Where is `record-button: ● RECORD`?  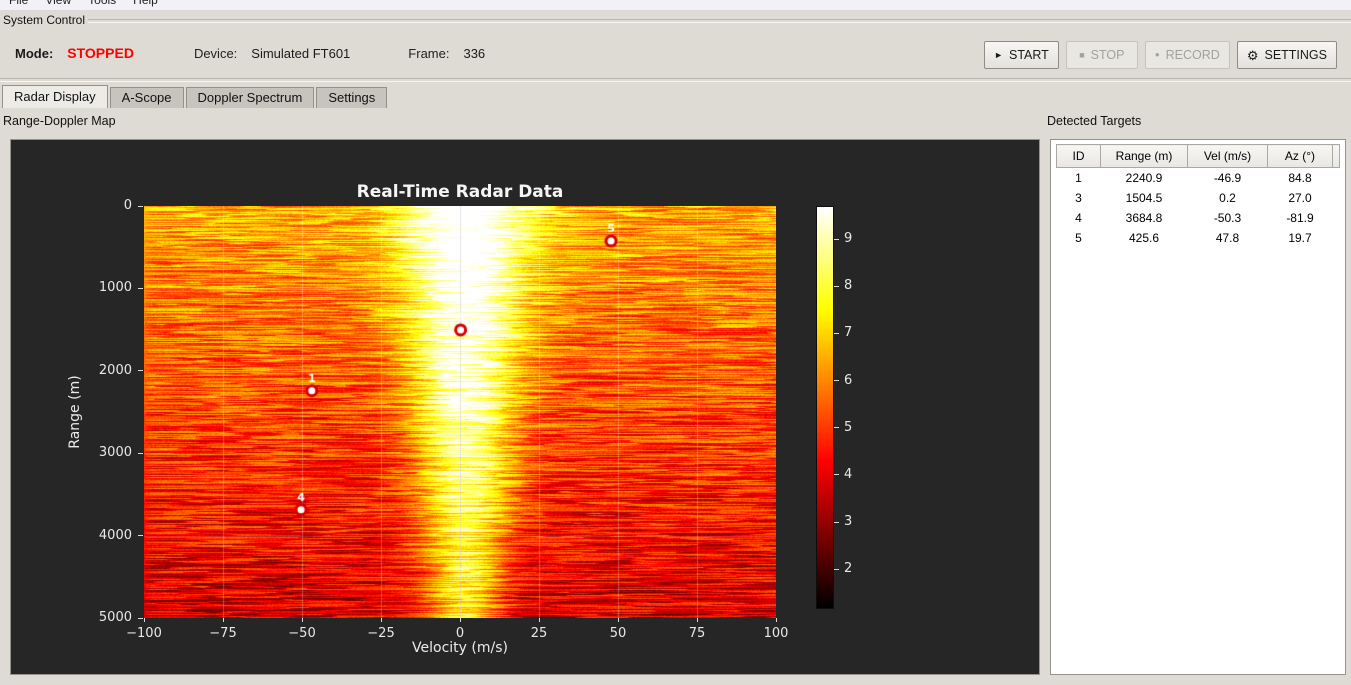
record-button: ● RECORD is located at coordinates (1187, 55).